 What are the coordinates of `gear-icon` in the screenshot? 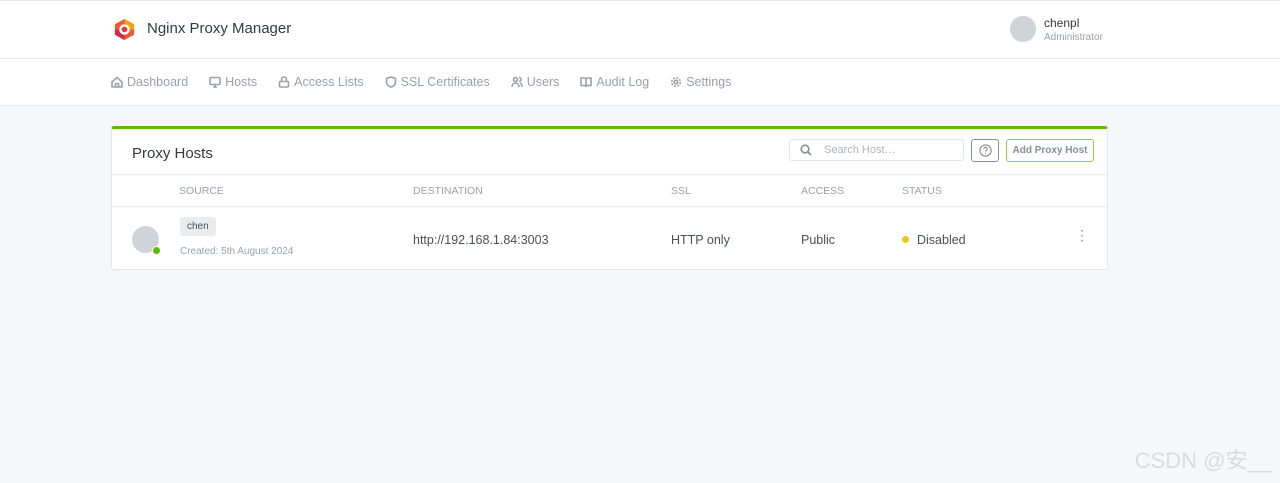 It's located at (676, 82).